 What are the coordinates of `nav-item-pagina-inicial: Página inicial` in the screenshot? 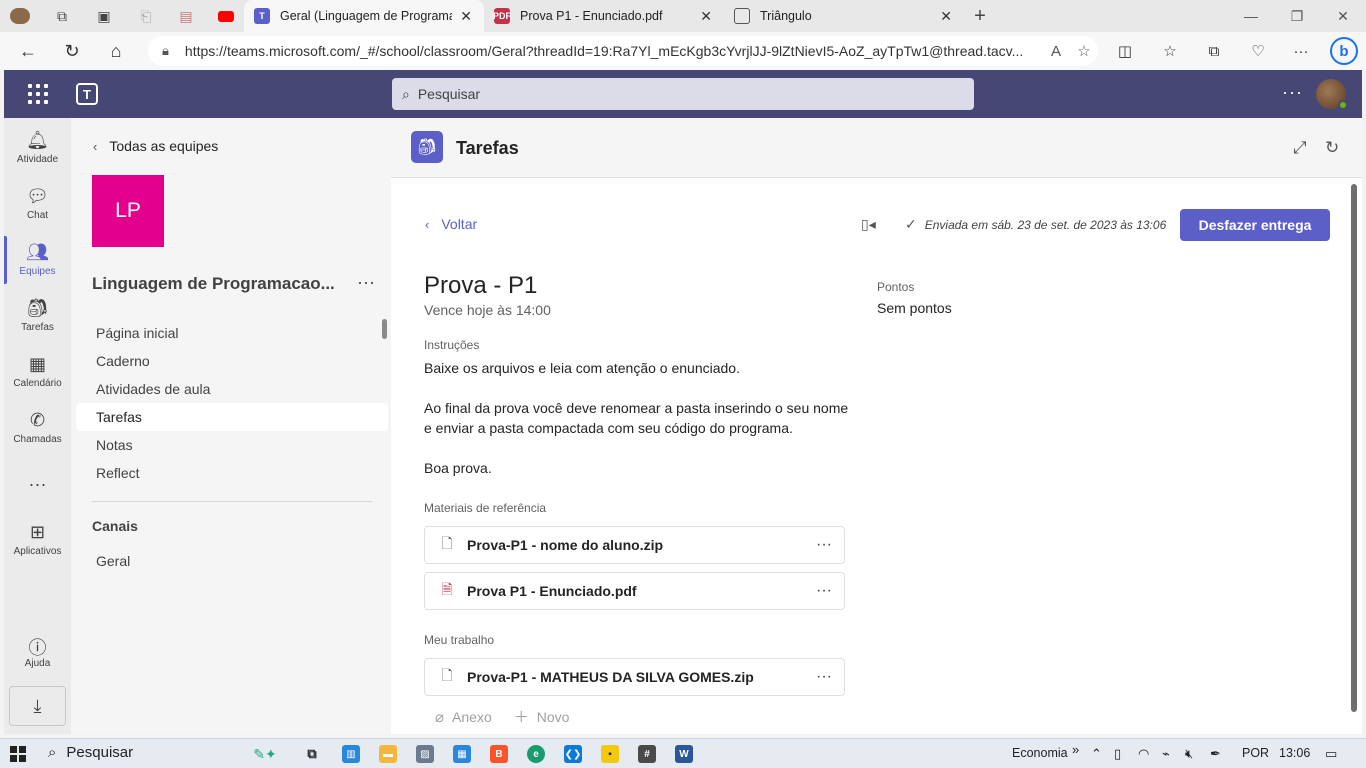 It's located at (232, 333).